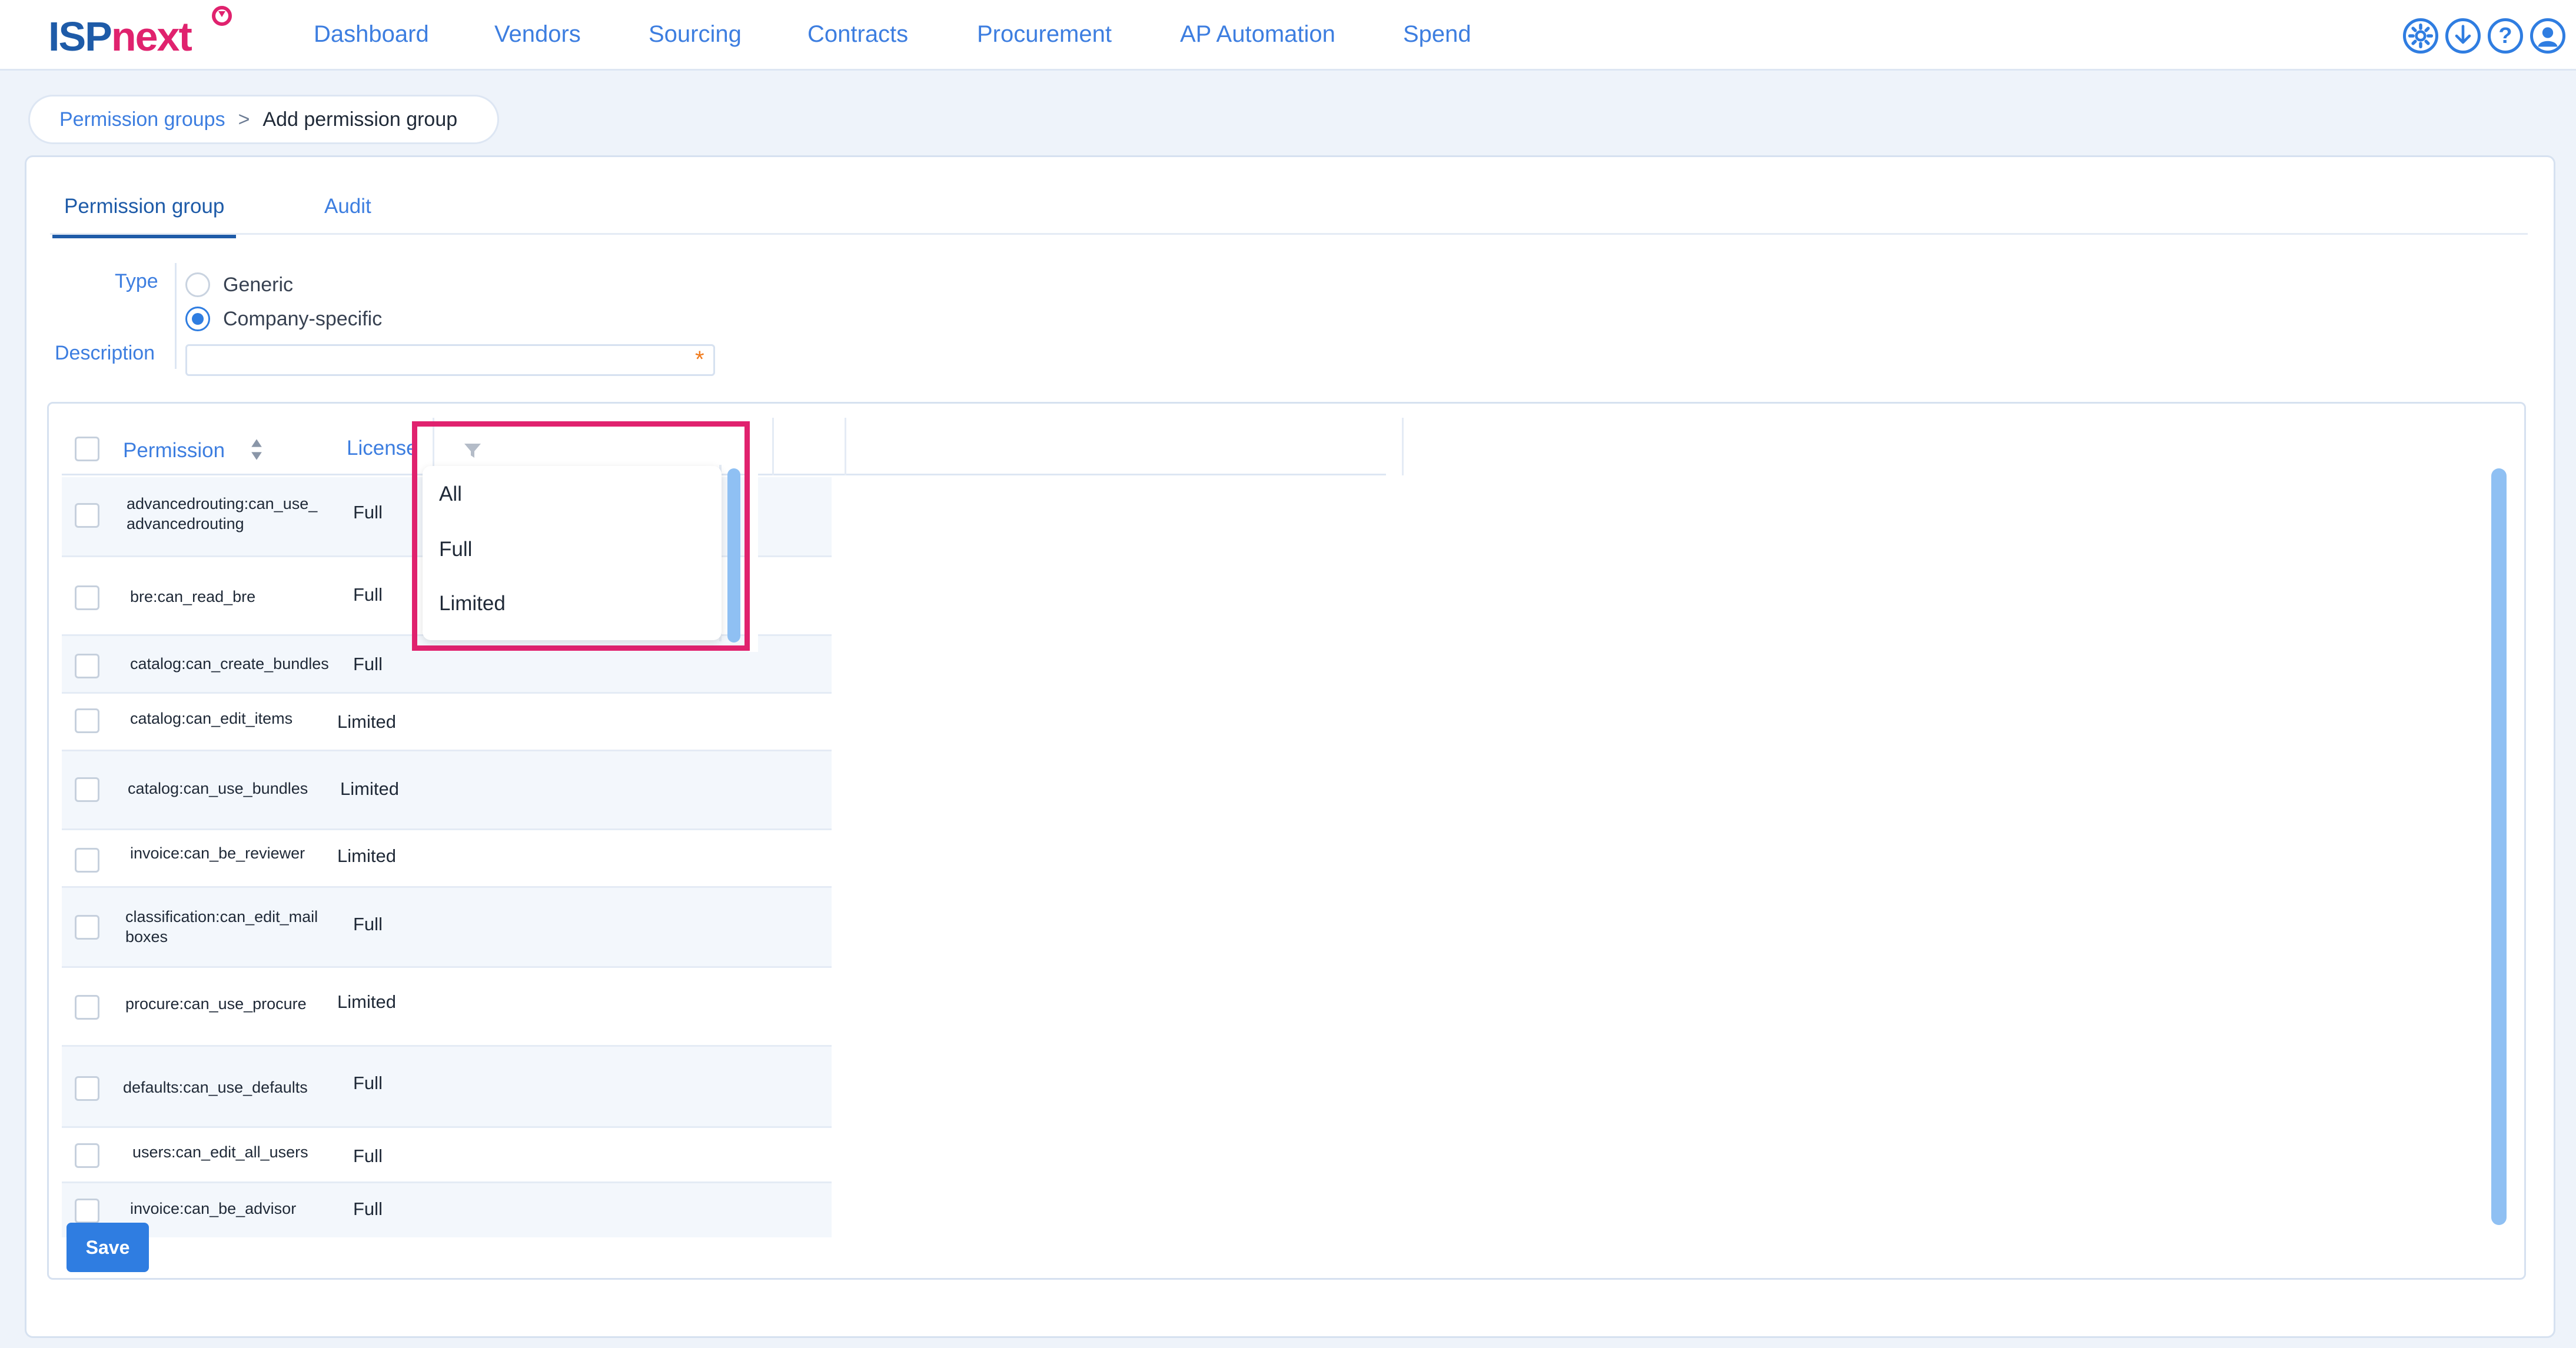 This screenshot has height=1348, width=2576. Describe the element at coordinates (347, 206) in the screenshot. I see `tab-audit: Audit` at that location.